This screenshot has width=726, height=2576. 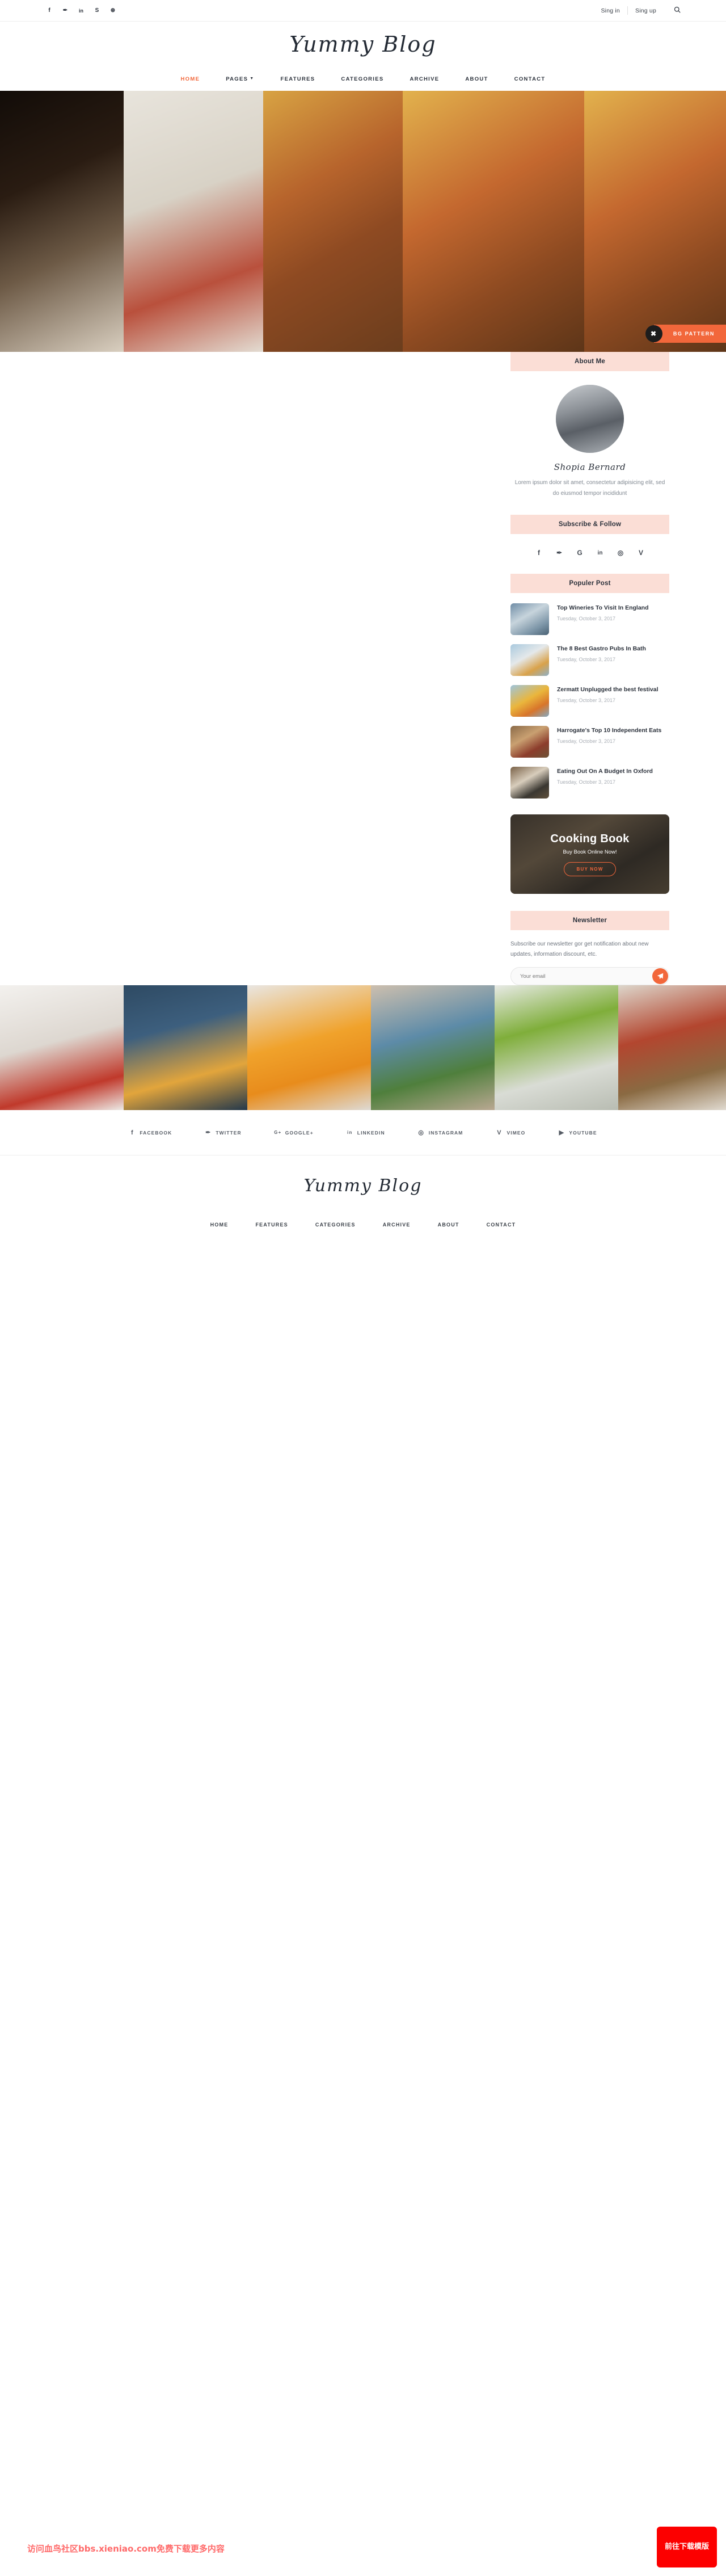 I want to click on nav-item-label: CATEGORIES, so click(x=362, y=78).